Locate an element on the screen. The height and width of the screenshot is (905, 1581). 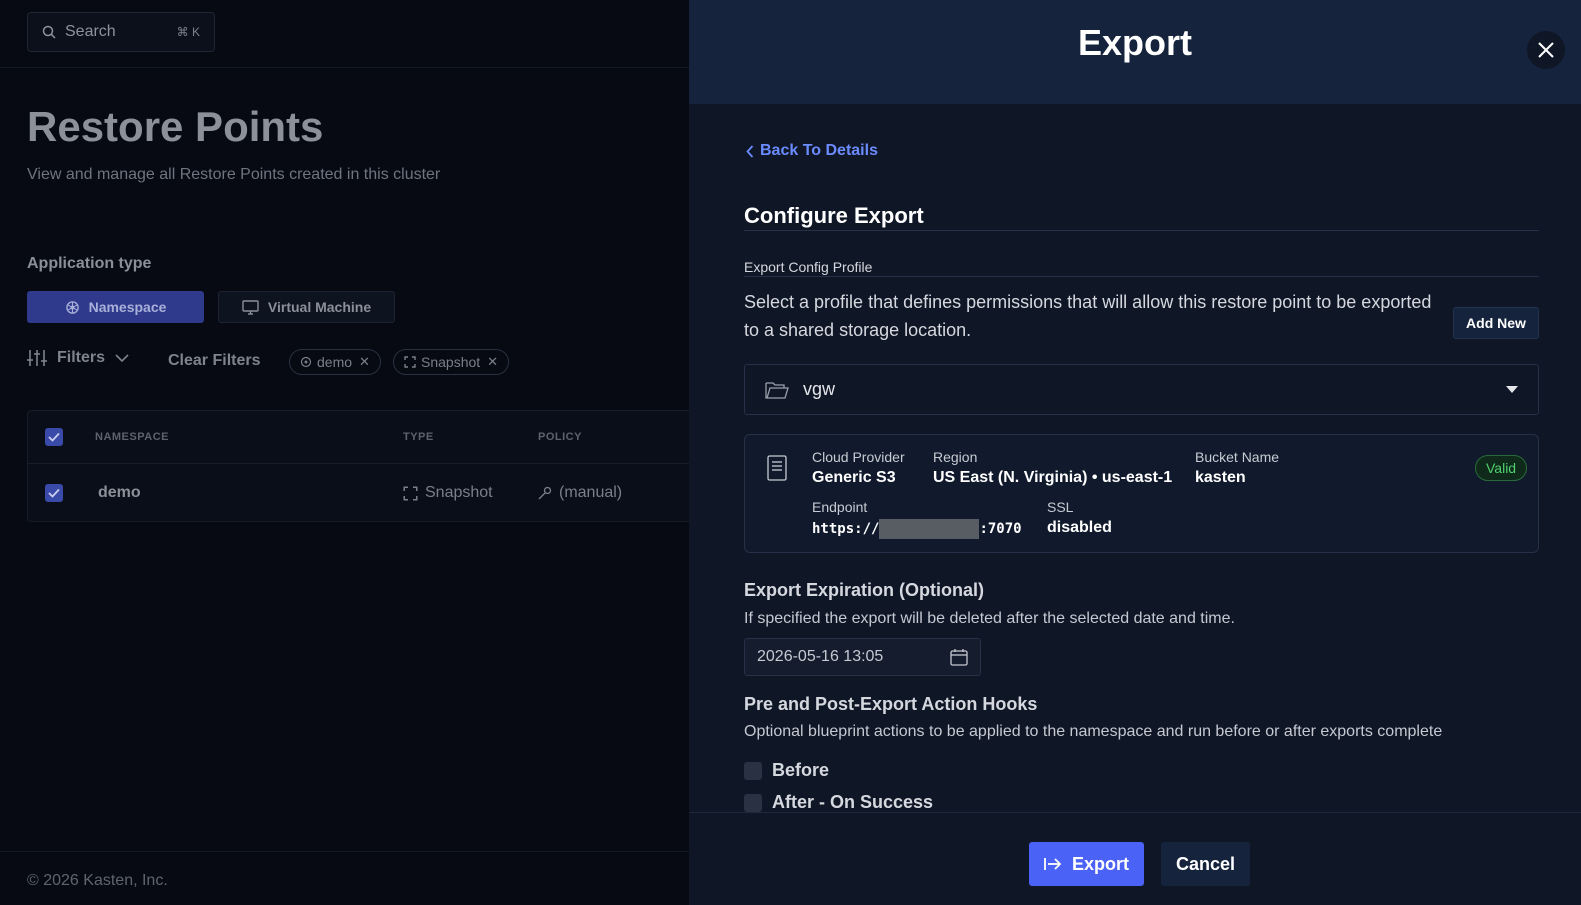
drawer-footer: Export Cancel is located at coordinates (1135, 858).